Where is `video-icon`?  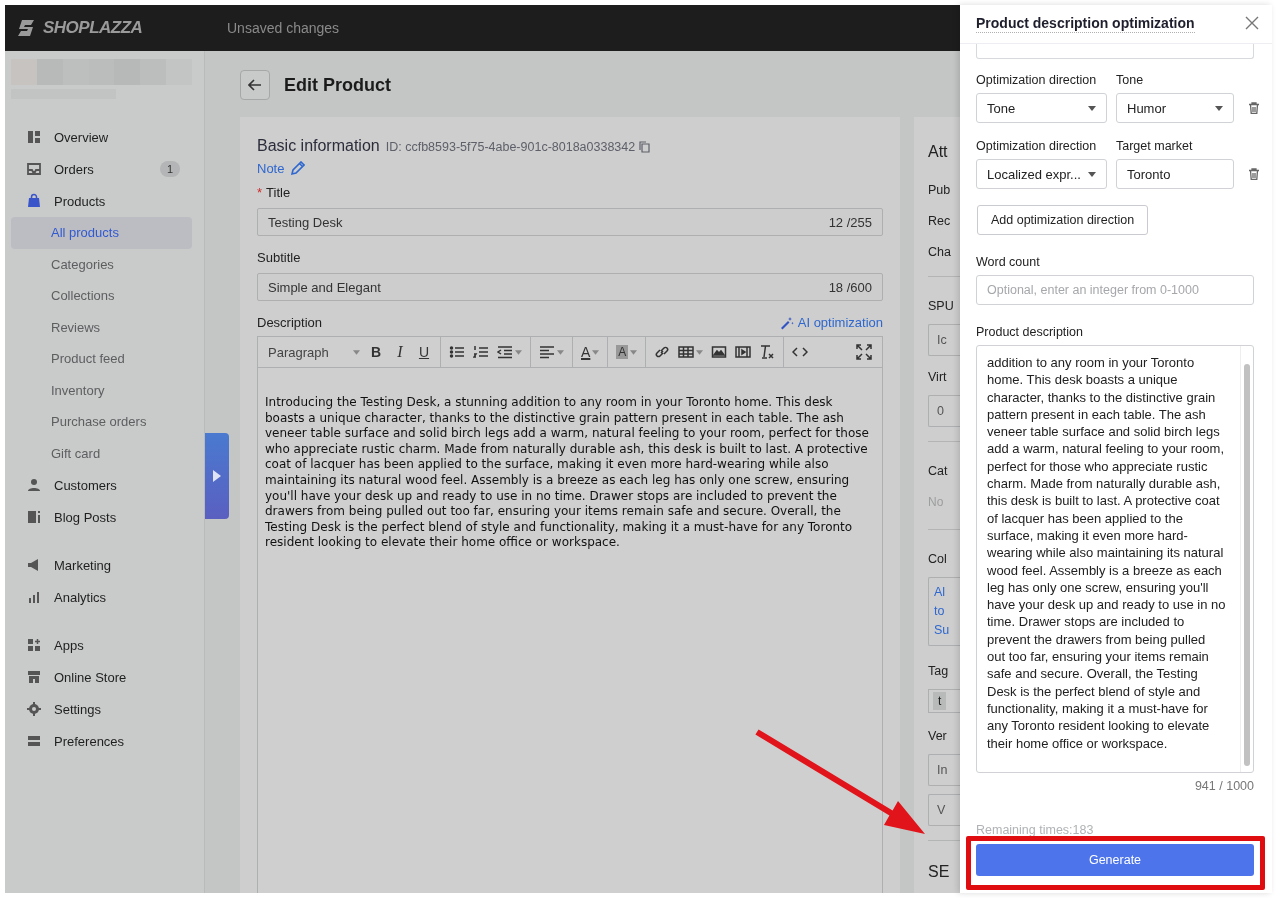
video-icon is located at coordinates (743, 352).